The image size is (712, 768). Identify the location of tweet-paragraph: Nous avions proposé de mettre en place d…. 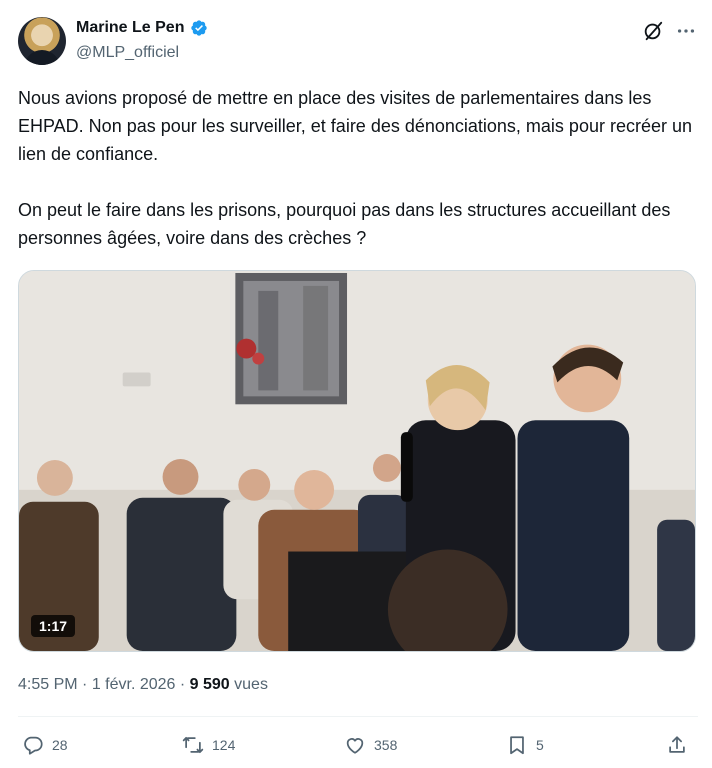
(355, 126).